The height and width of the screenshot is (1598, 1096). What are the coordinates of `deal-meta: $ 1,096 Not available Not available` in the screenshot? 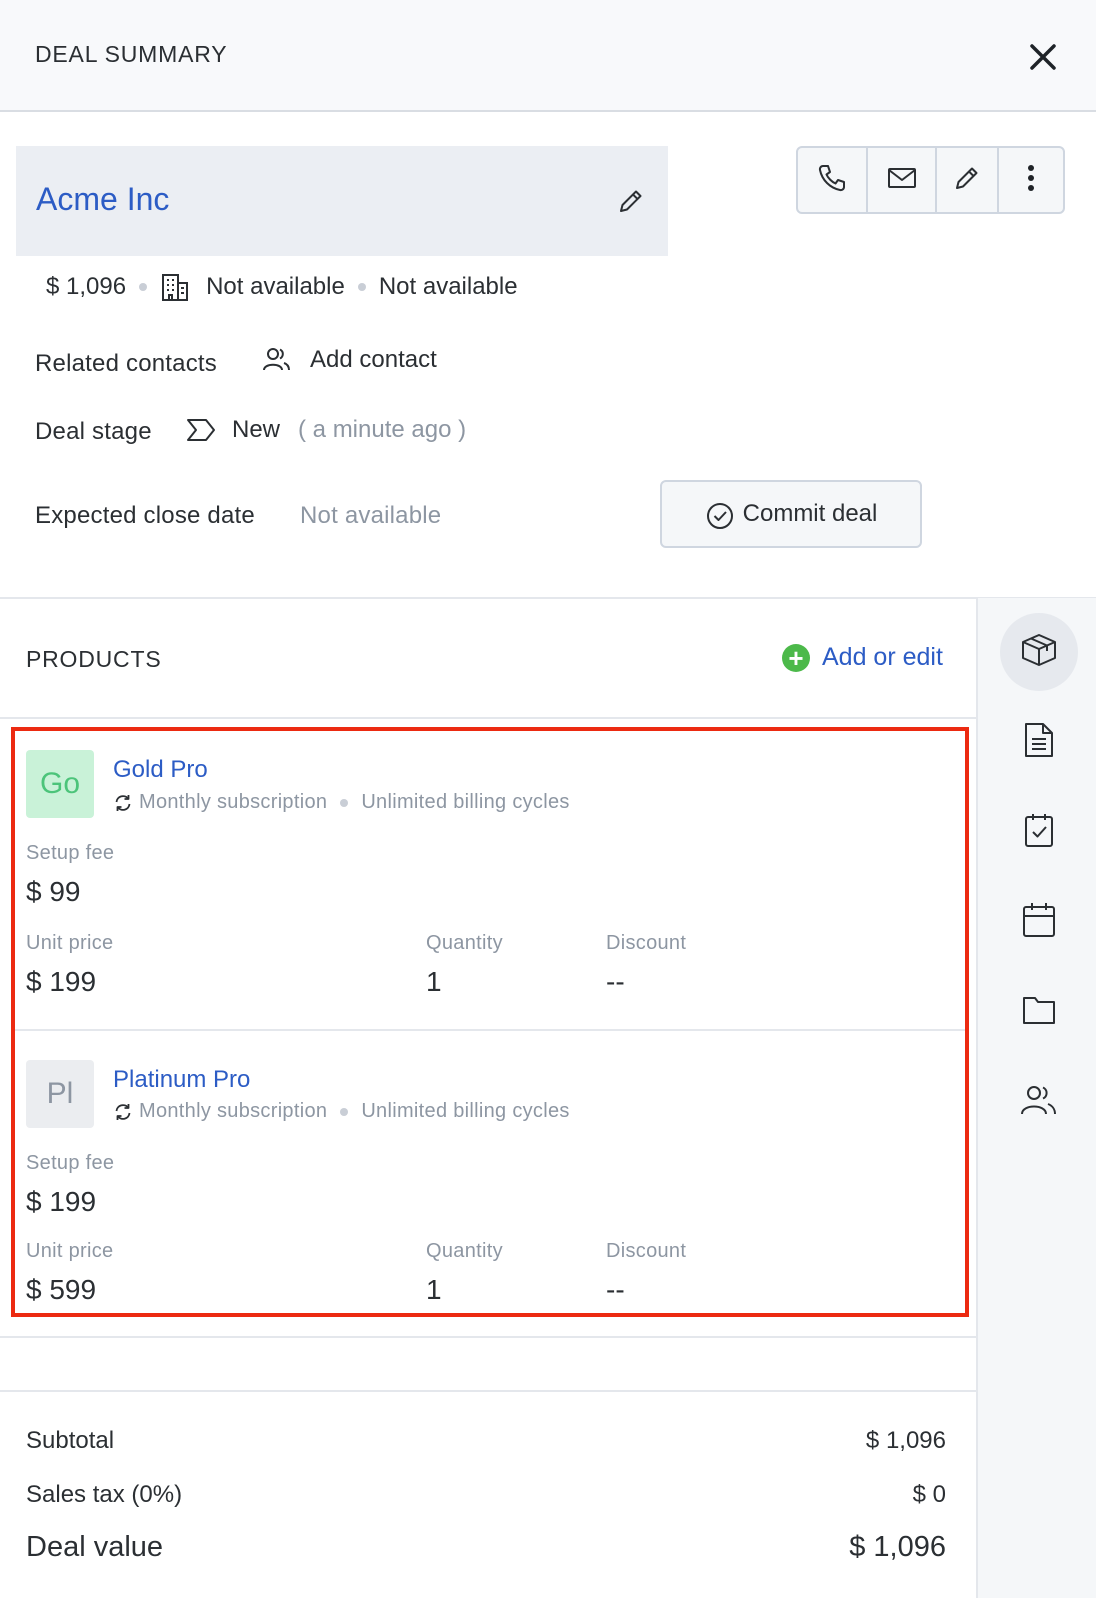 It's located at (282, 287).